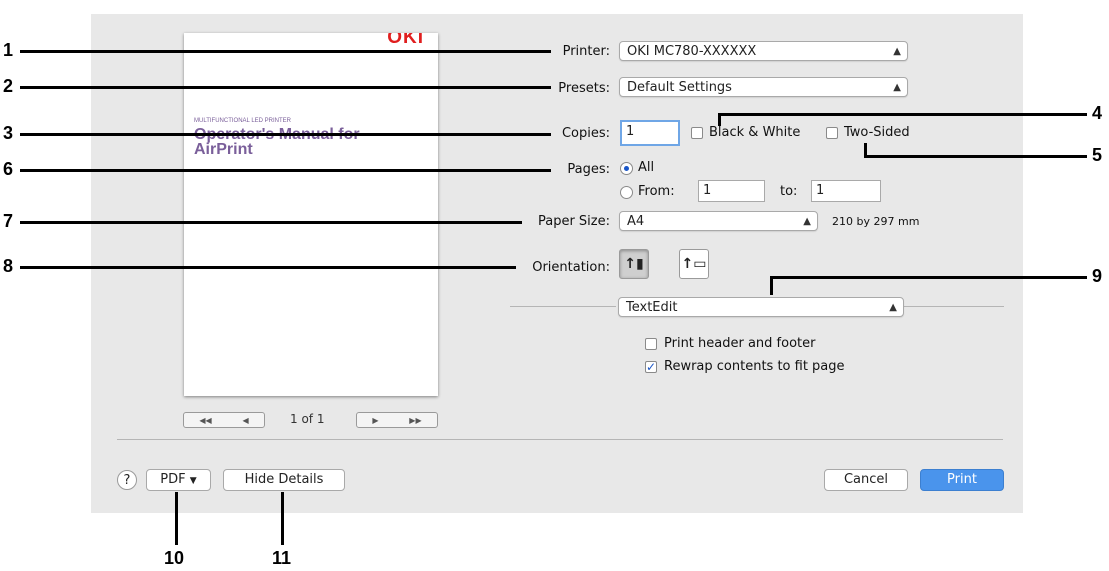 Image resolution: width=1109 pixels, height=571 pixels. I want to click on checkmark-icon: ✓, so click(651, 367).